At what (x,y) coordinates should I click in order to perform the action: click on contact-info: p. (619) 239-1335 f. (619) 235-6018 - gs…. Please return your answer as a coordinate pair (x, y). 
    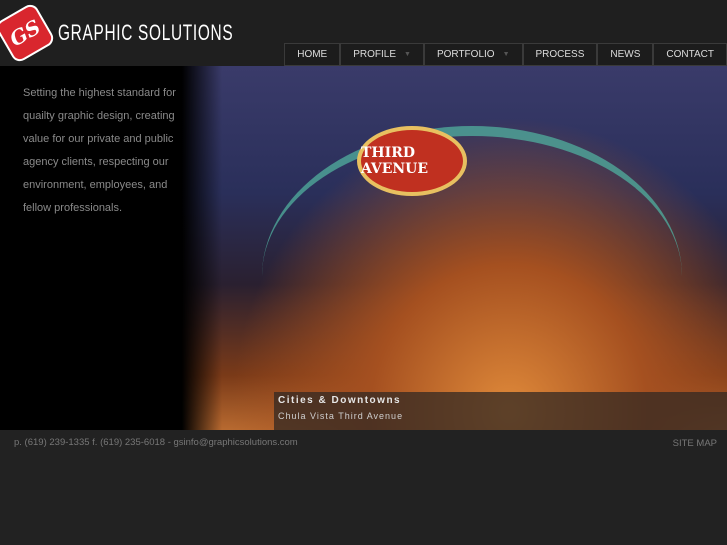
    Looking at the image, I should click on (156, 442).